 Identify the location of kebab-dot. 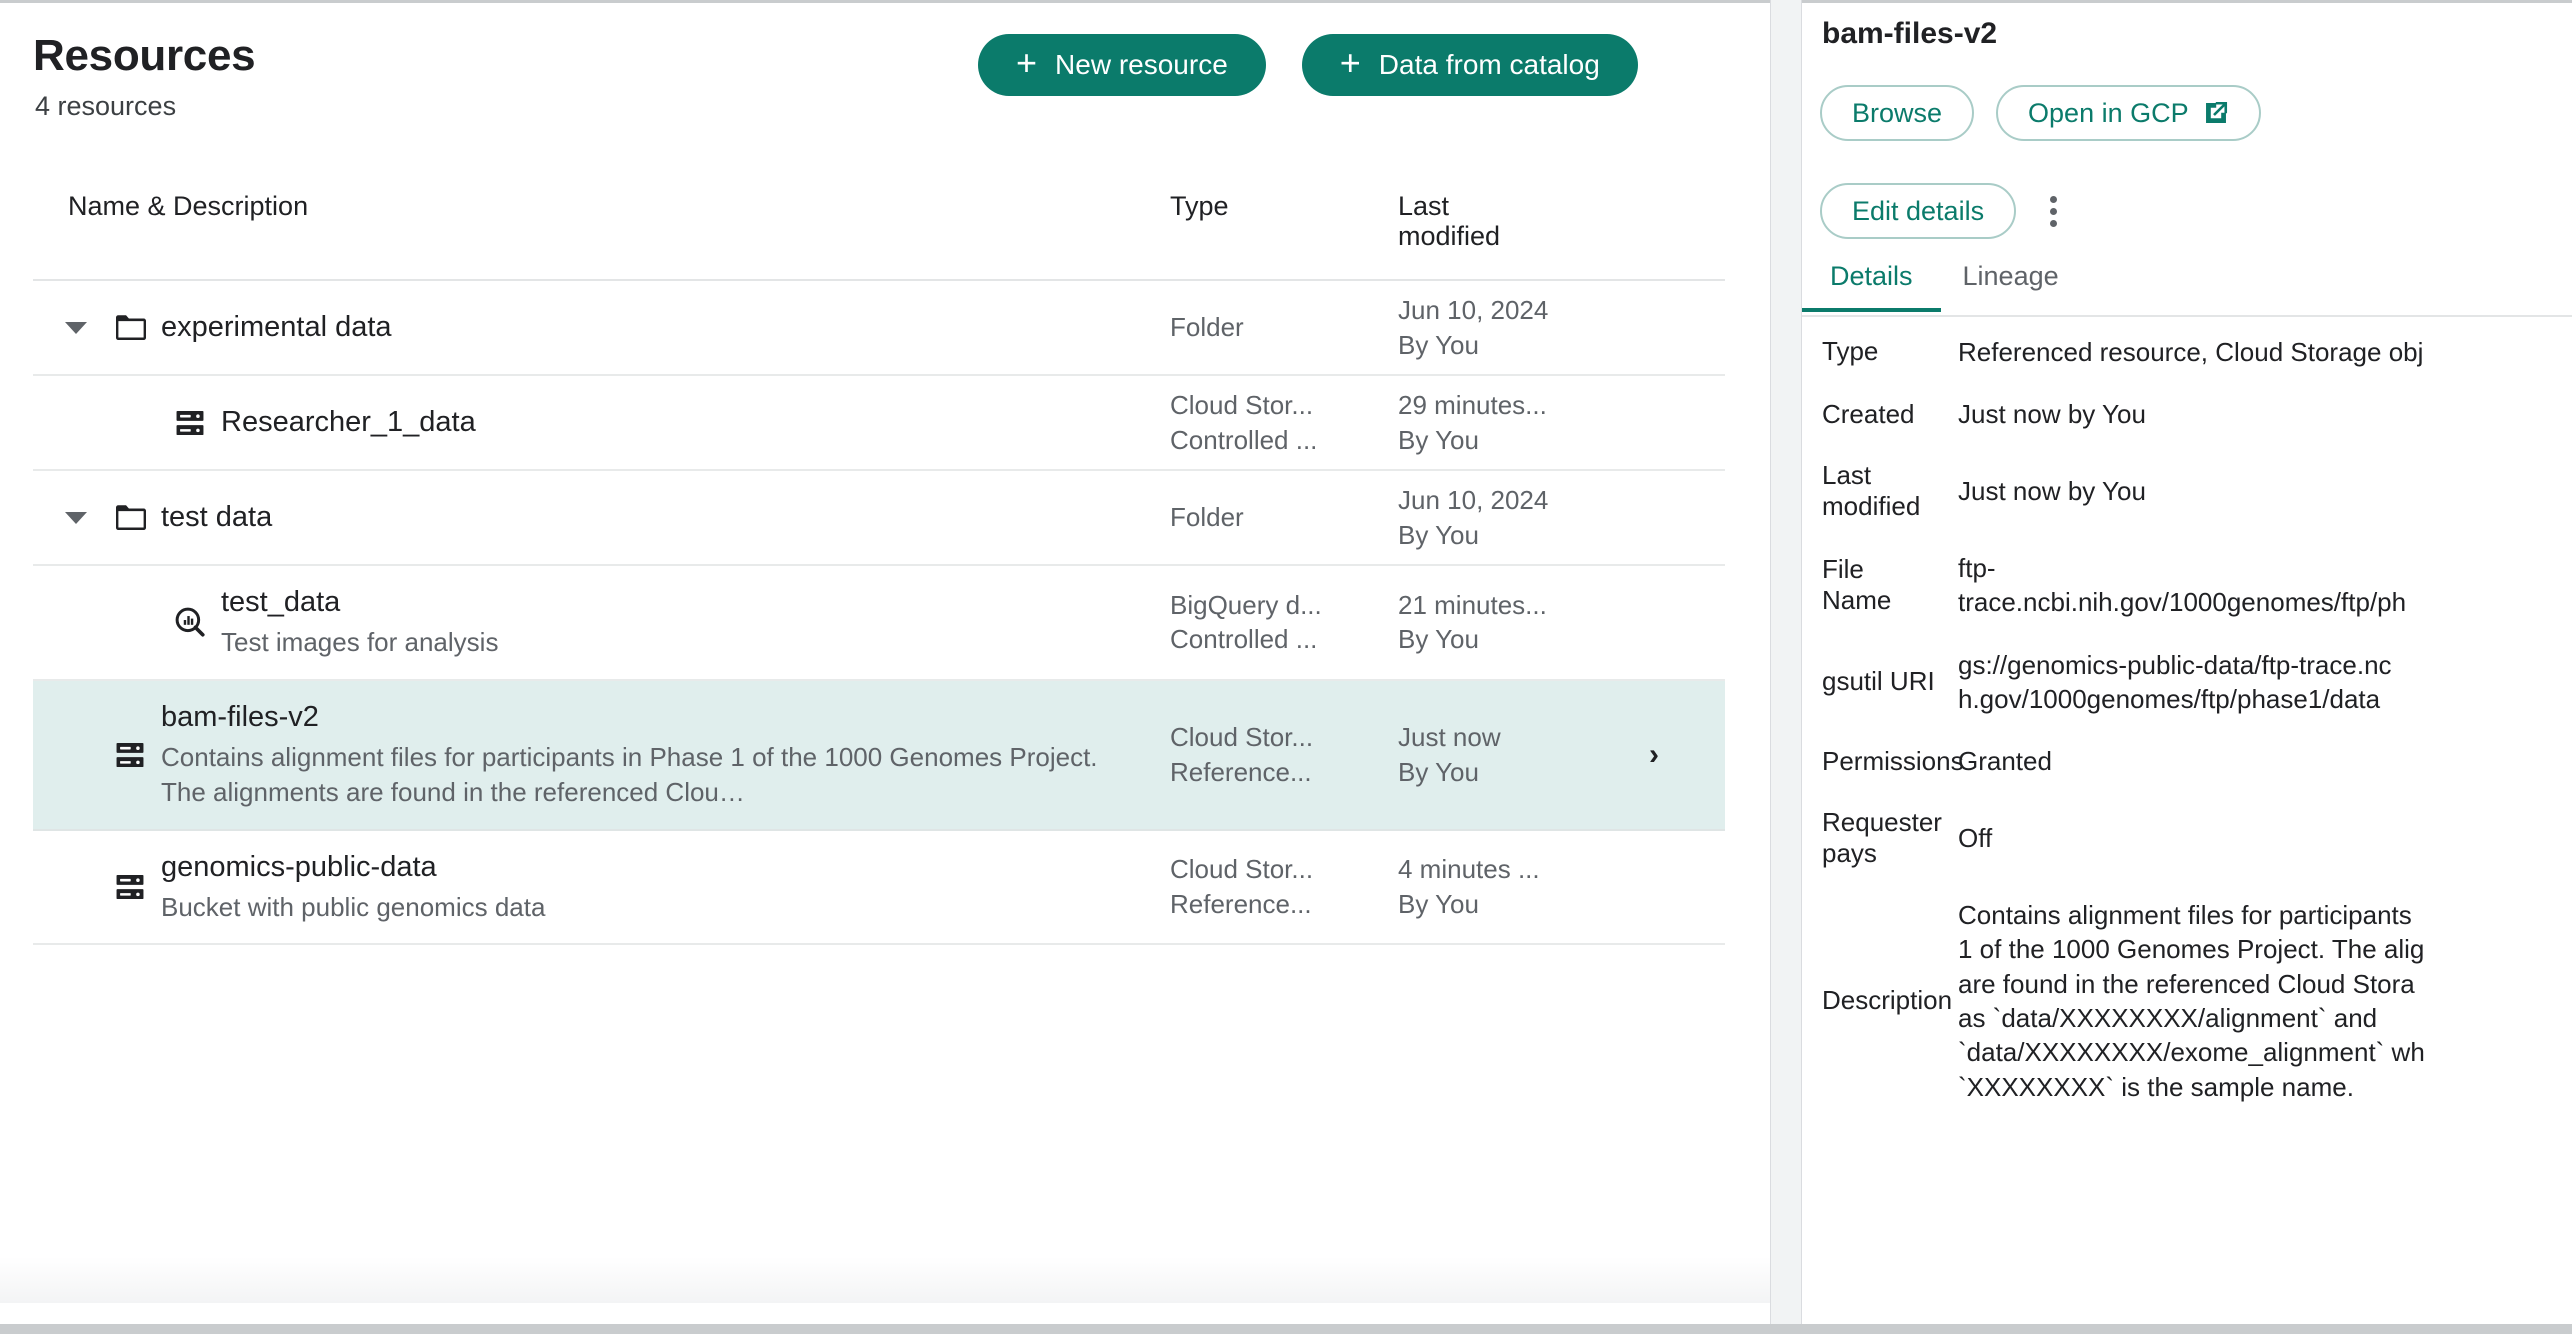
(2053, 199).